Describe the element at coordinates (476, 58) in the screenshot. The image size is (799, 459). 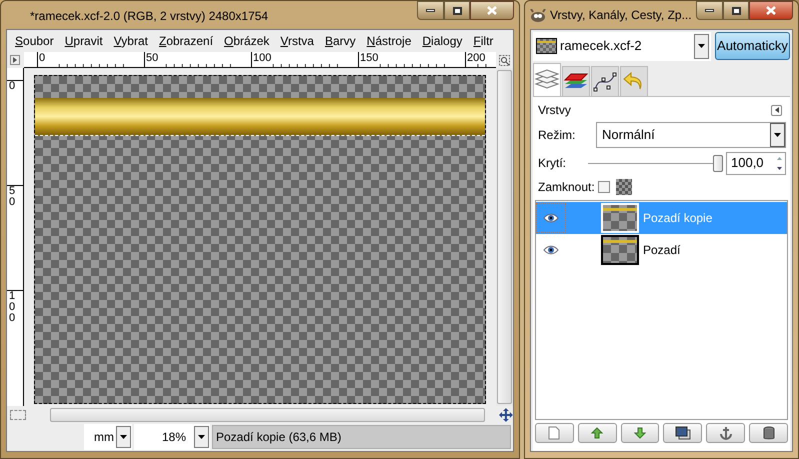
I see `ruler-label: 200` at that location.